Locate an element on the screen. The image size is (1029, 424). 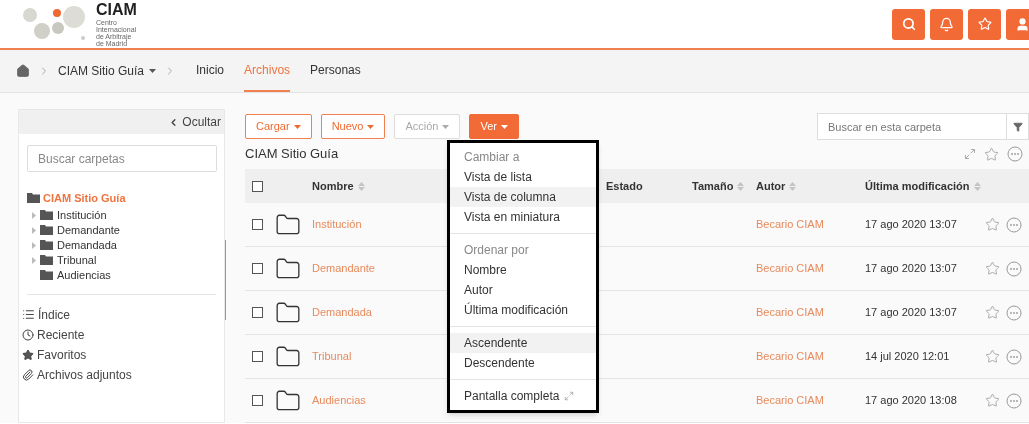
menu-heading: Ordenar por is located at coordinates (496, 250).